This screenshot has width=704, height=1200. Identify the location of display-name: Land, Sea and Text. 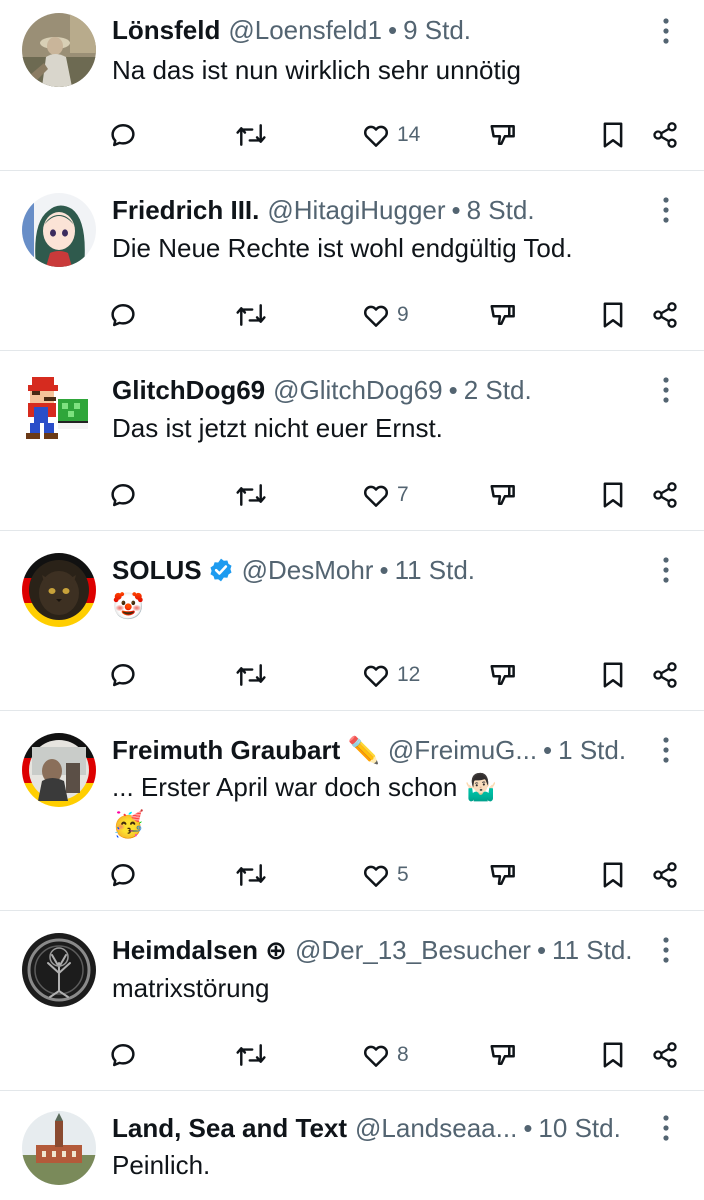
(229, 1128).